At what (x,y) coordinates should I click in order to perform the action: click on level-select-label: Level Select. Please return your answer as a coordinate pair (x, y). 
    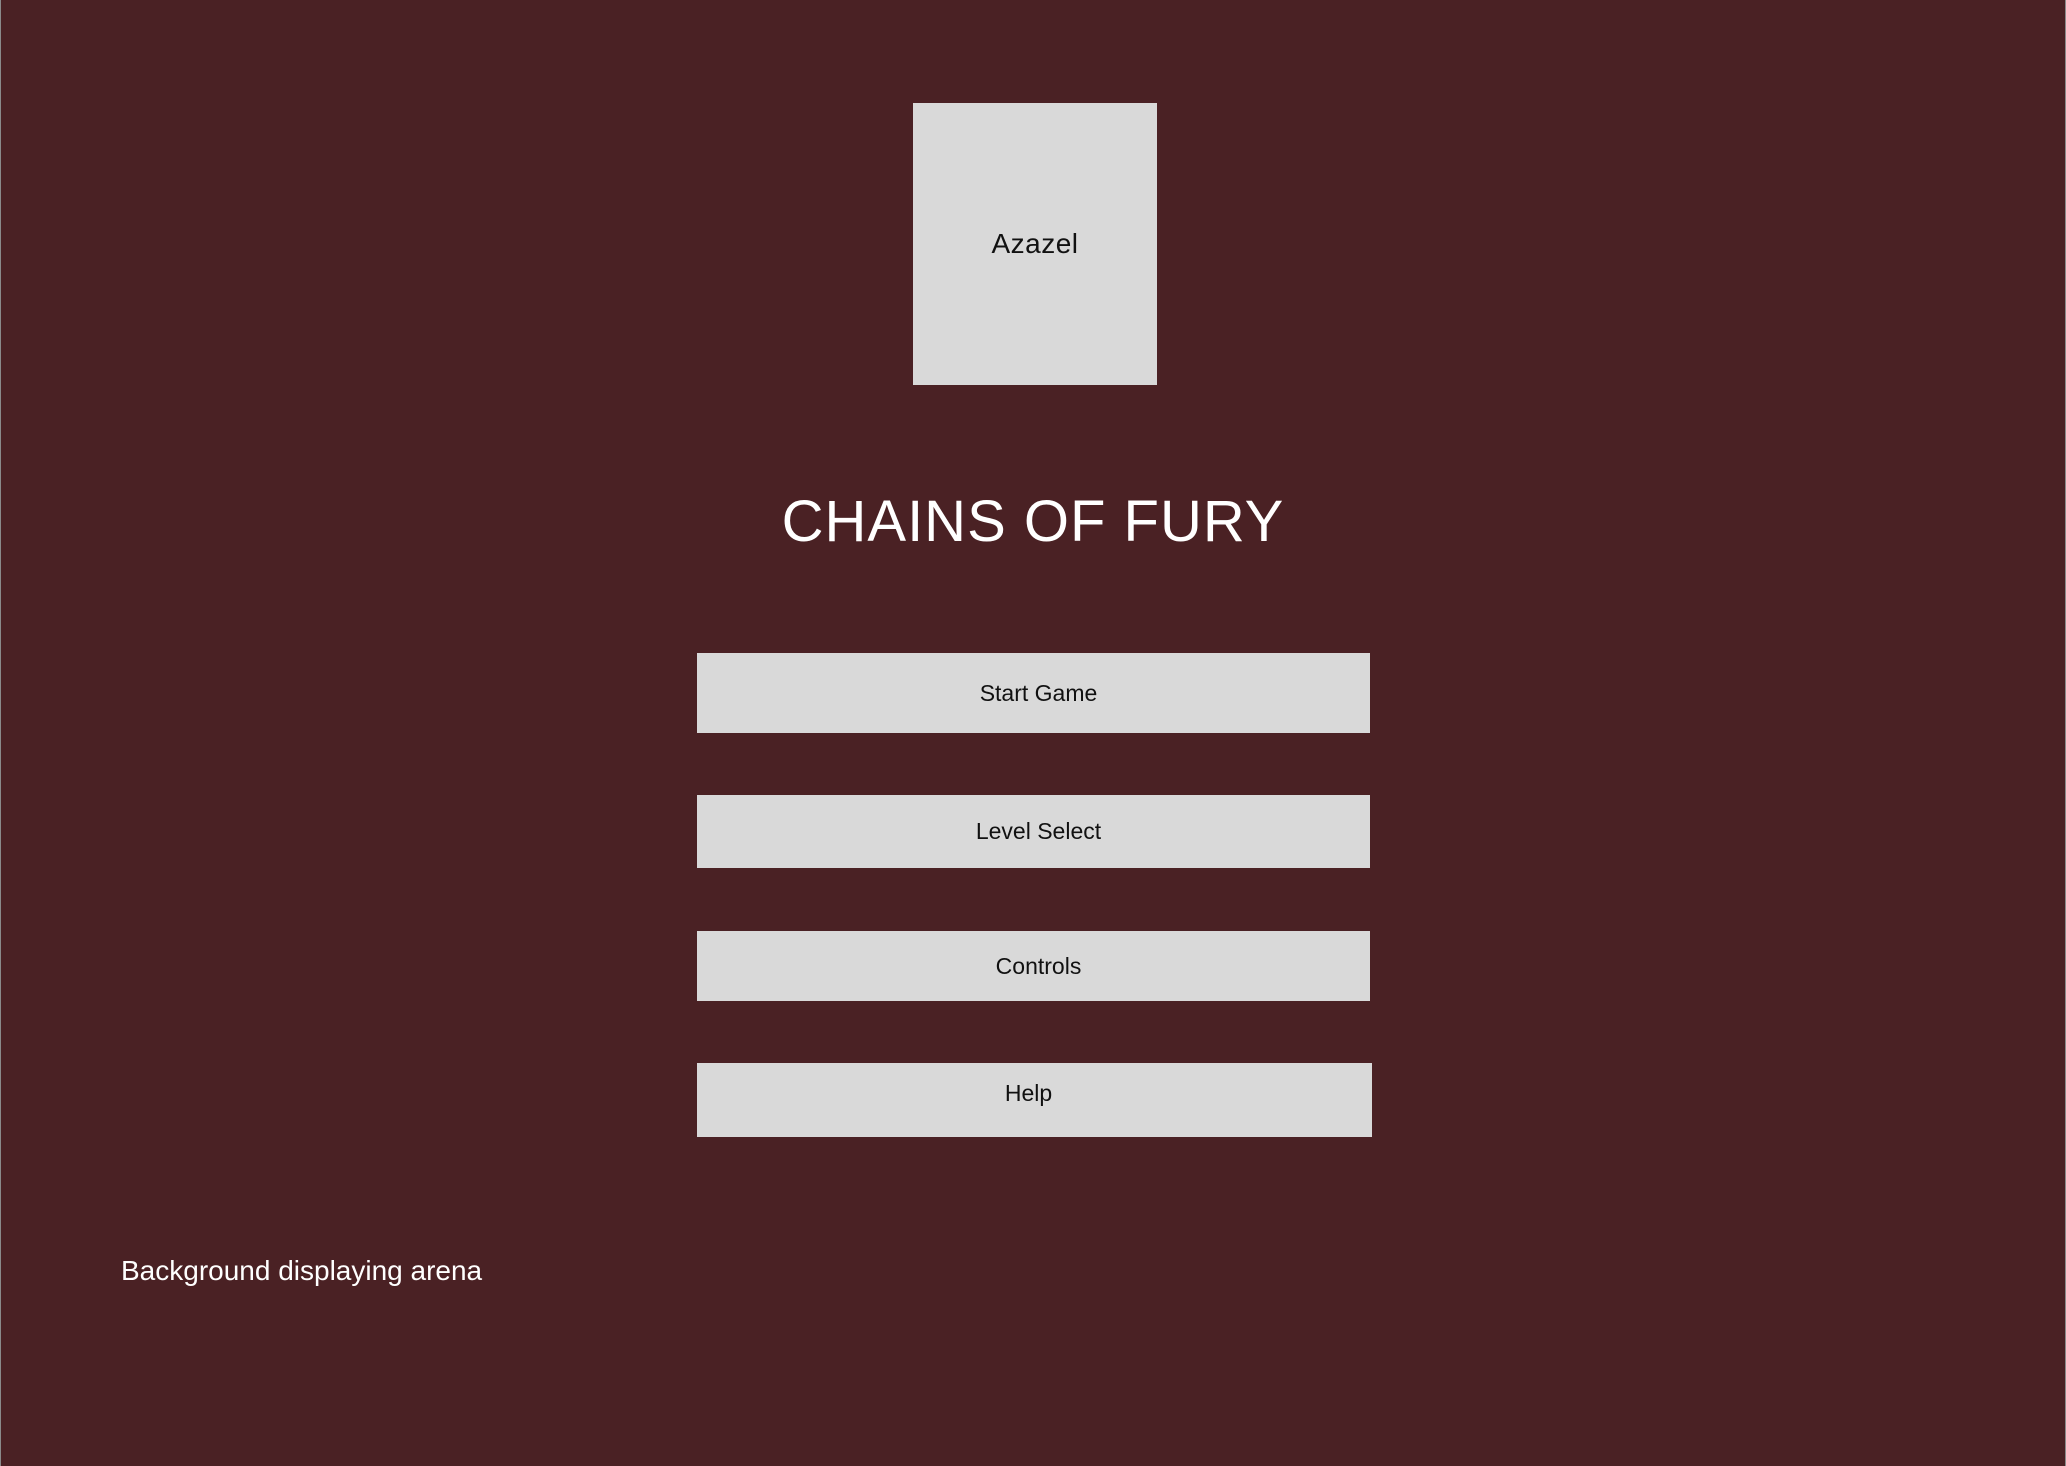
    Looking at the image, I should click on (1038, 831).